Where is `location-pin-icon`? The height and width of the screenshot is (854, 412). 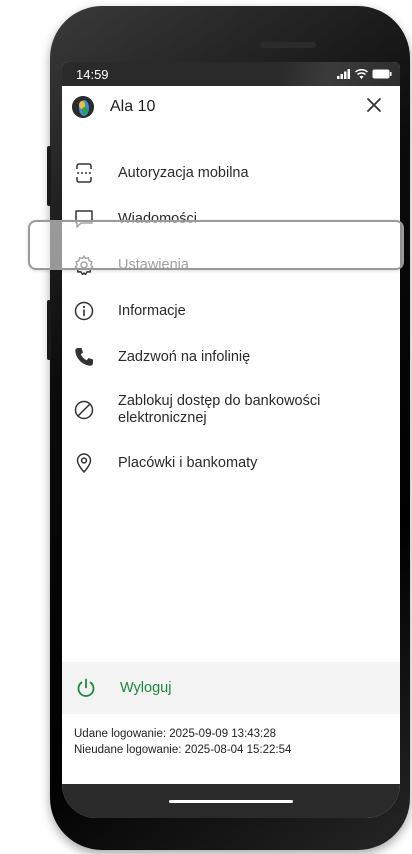
location-pin-icon is located at coordinates (84, 463).